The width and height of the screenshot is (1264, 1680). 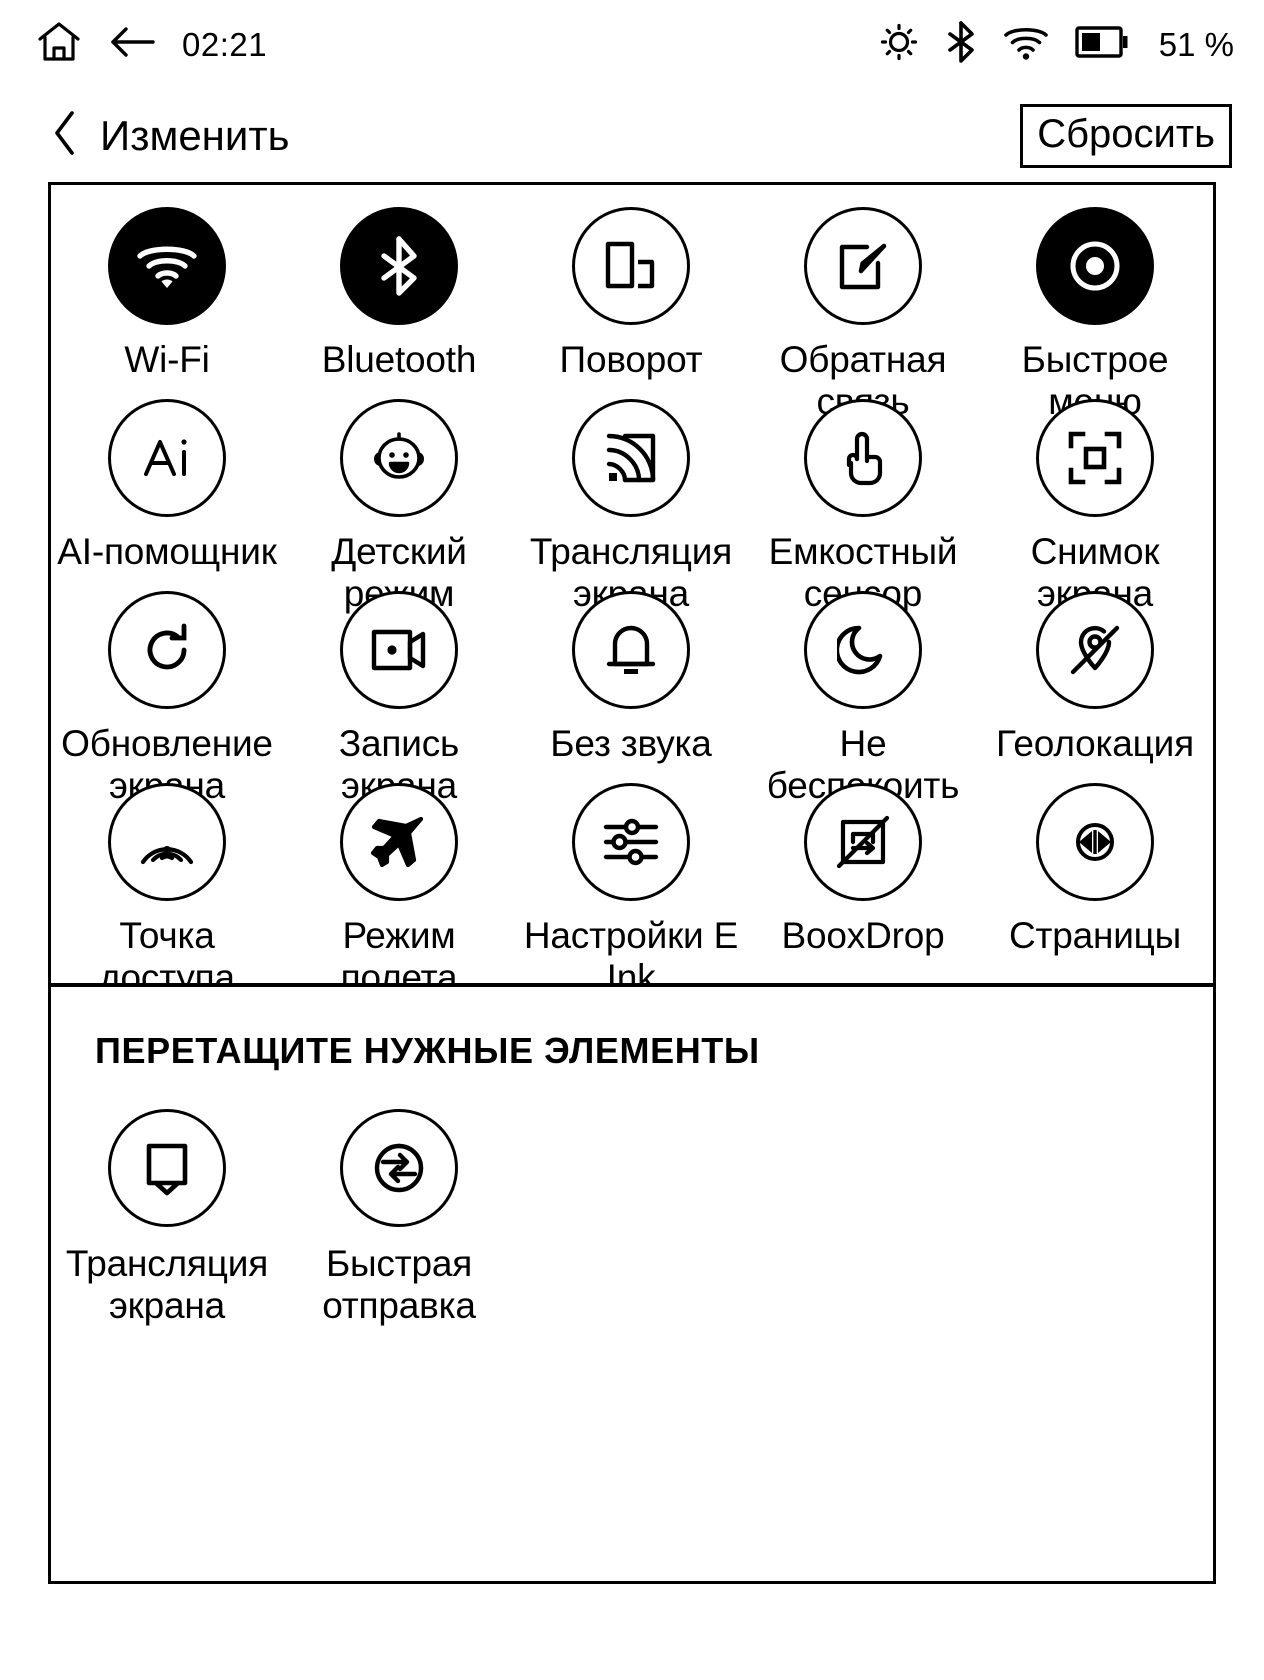 I want to click on toggle-label: Без звука, so click(x=631, y=743).